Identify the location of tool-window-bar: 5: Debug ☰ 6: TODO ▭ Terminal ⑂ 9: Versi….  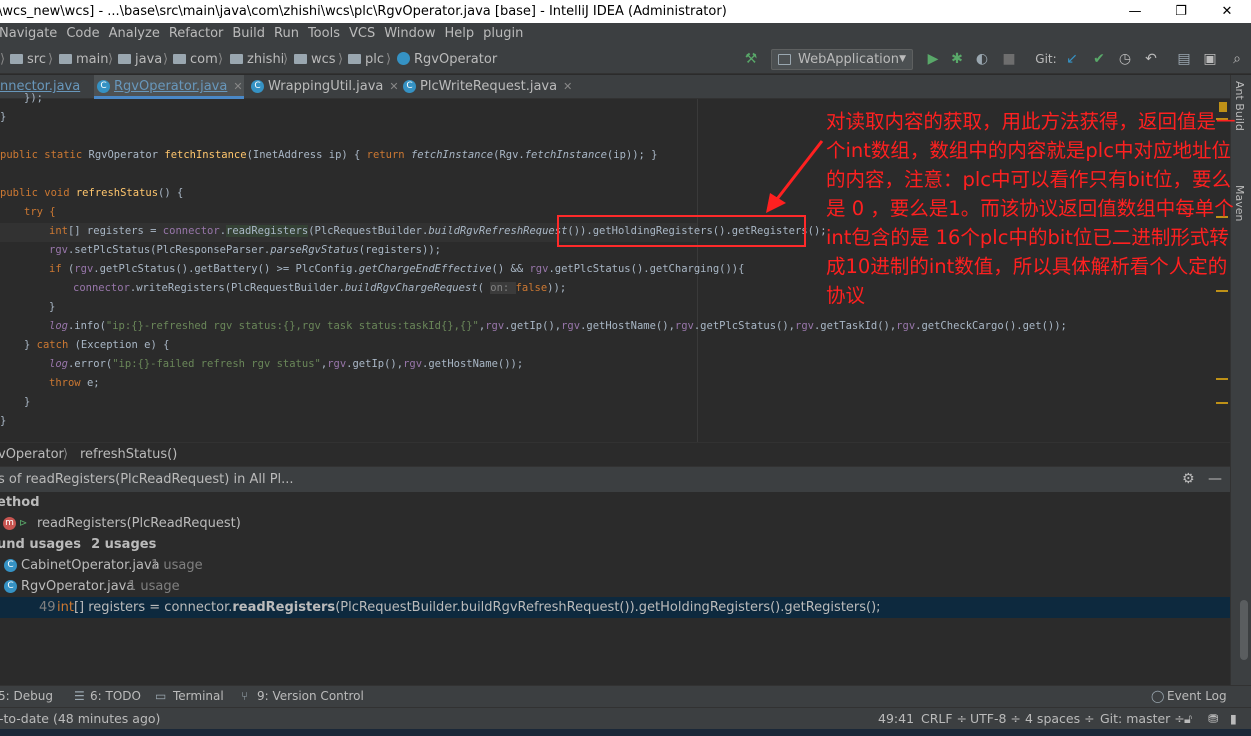
(625, 696).